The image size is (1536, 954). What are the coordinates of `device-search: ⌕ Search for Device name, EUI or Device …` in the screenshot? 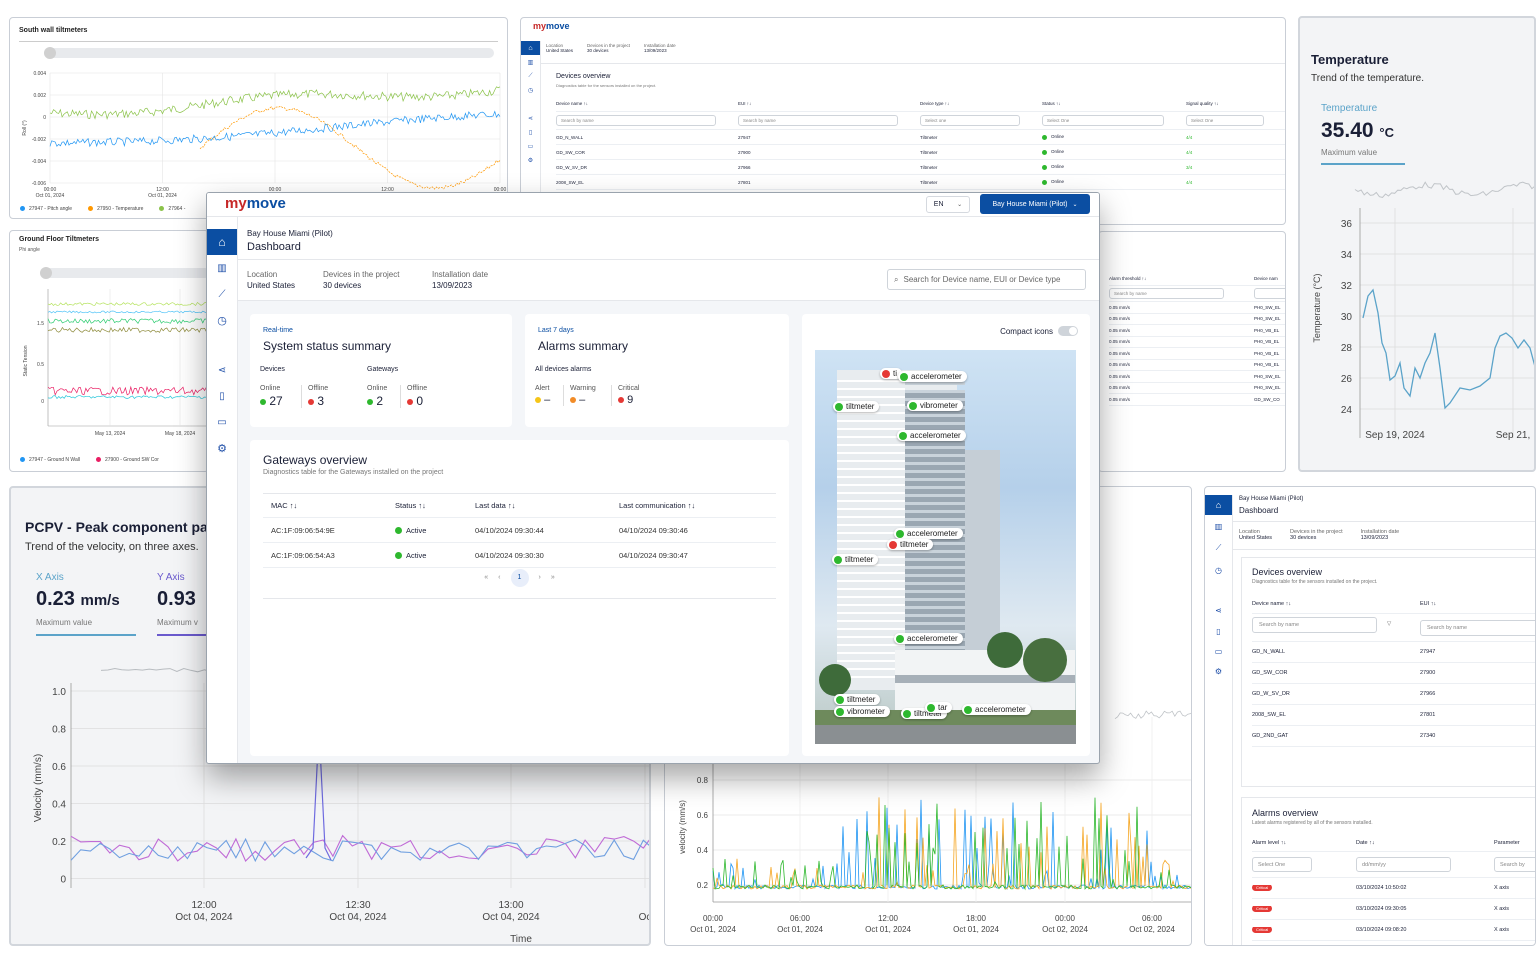 It's located at (986, 279).